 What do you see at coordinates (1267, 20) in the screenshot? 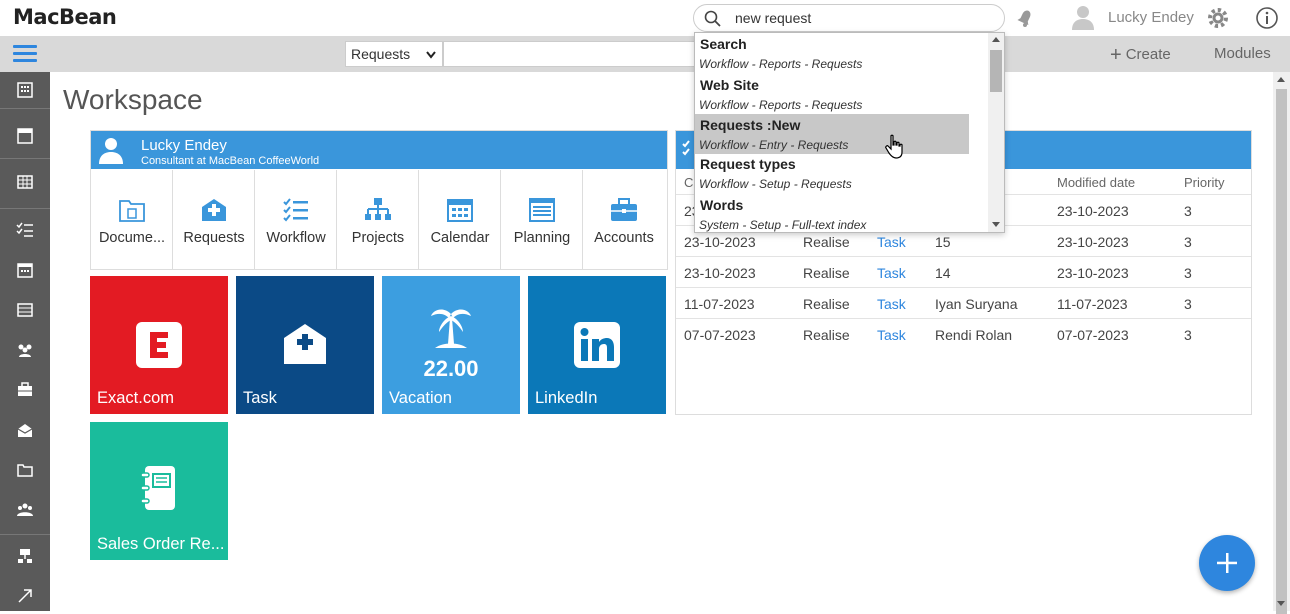
I see `info-icon` at bounding box center [1267, 20].